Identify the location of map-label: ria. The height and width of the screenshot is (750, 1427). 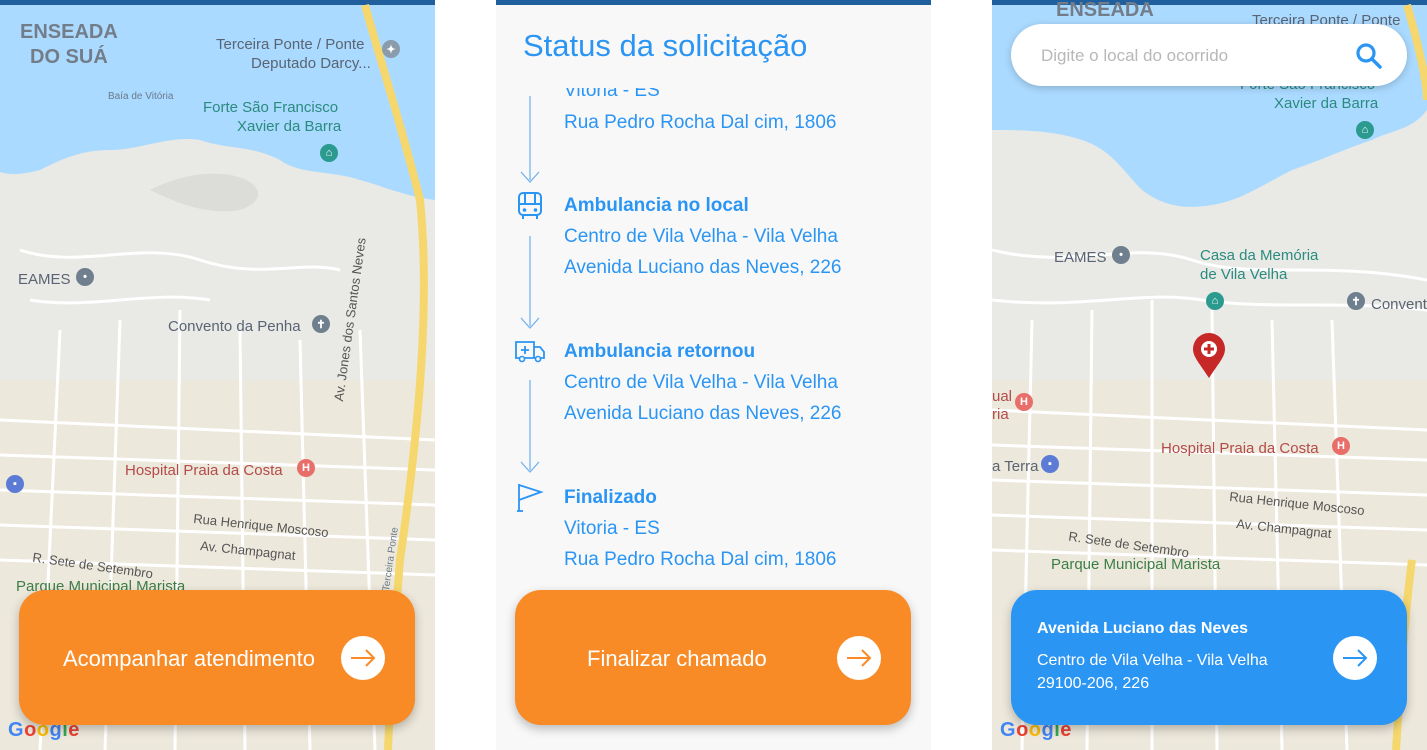
(1000, 414).